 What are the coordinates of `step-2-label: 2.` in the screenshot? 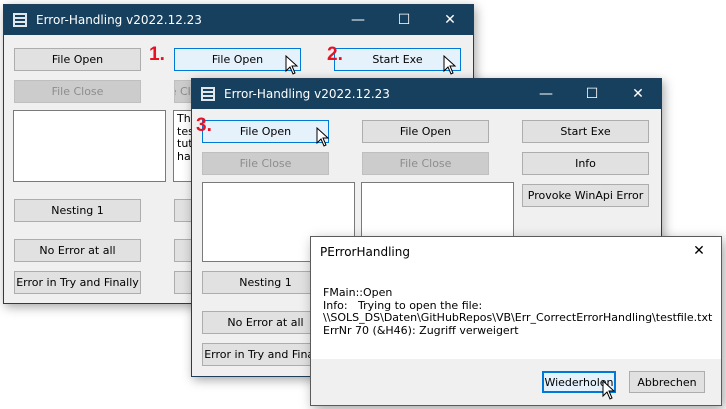 It's located at (335, 54).